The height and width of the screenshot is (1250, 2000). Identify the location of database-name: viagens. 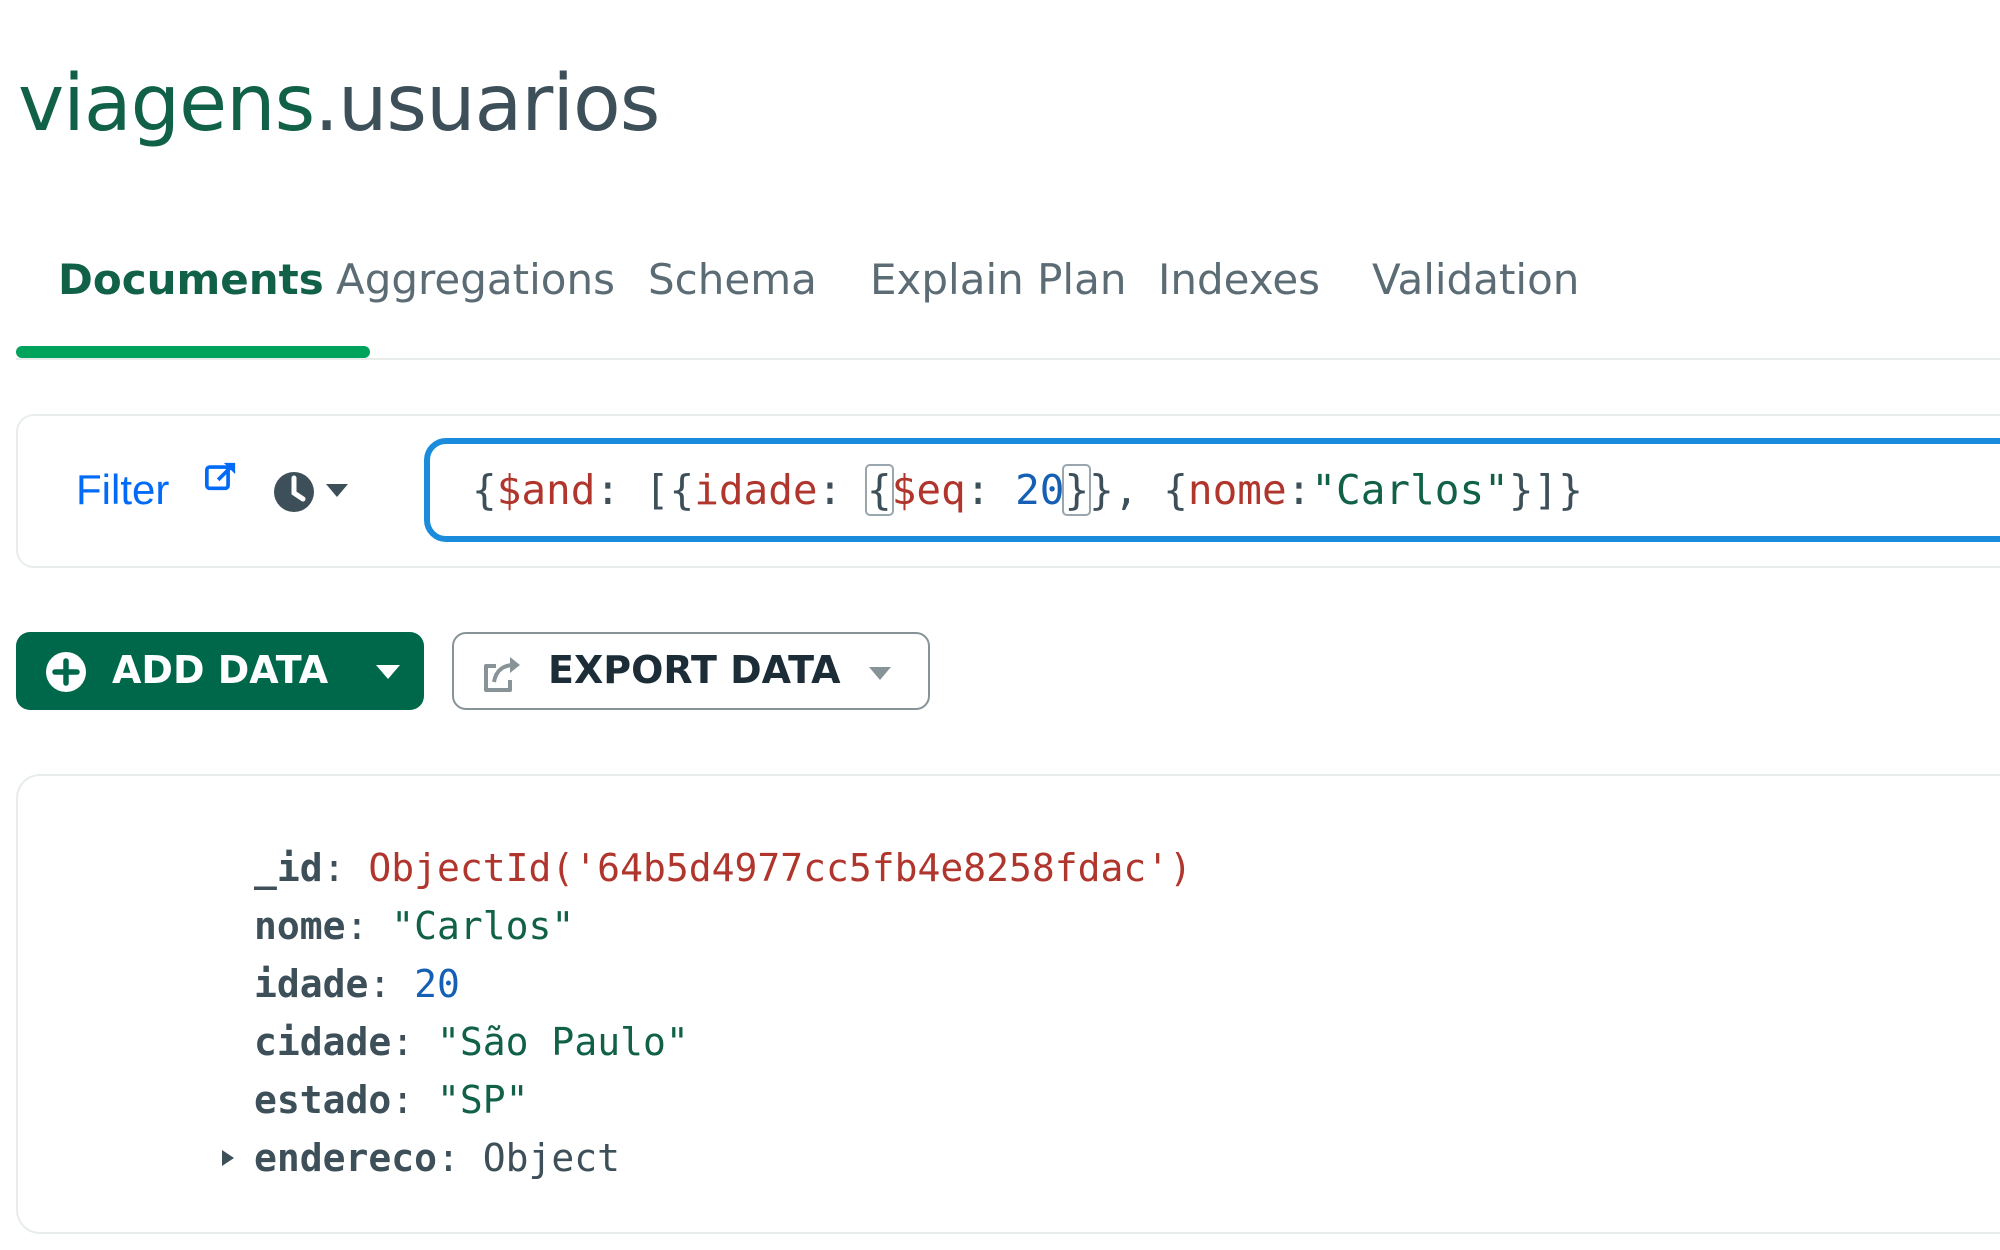
(166, 104).